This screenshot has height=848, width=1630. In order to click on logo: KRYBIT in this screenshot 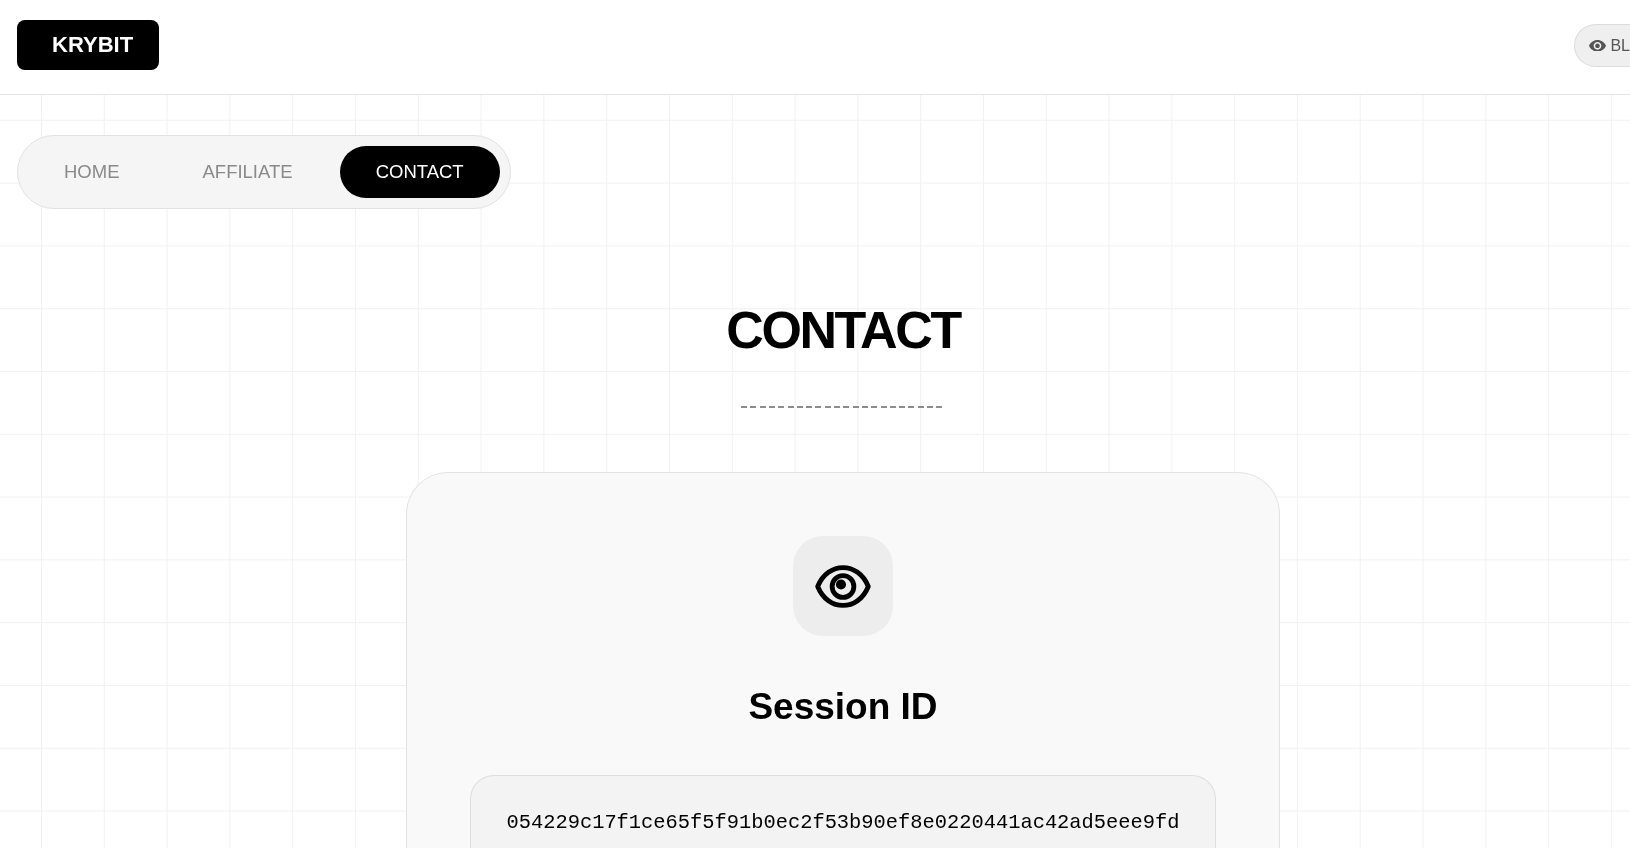, I will do `click(88, 45)`.